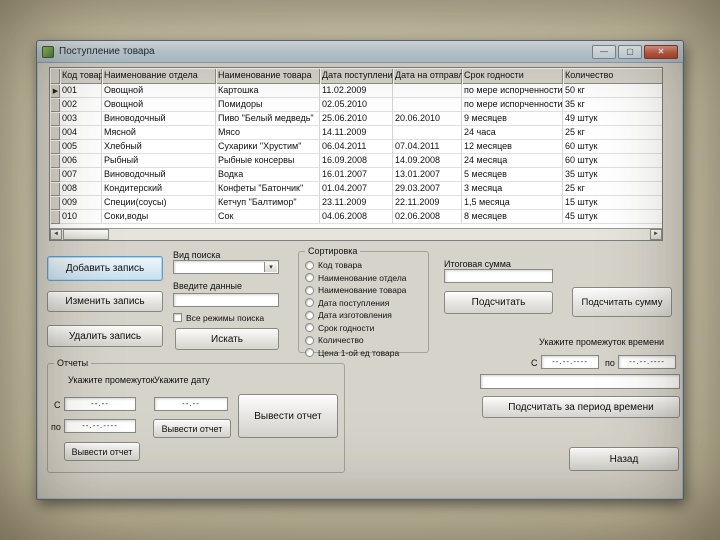 This screenshot has height=540, width=720. What do you see at coordinates (366, 290) in the screenshot?
I see `sort-option: Наименование товара` at bounding box center [366, 290].